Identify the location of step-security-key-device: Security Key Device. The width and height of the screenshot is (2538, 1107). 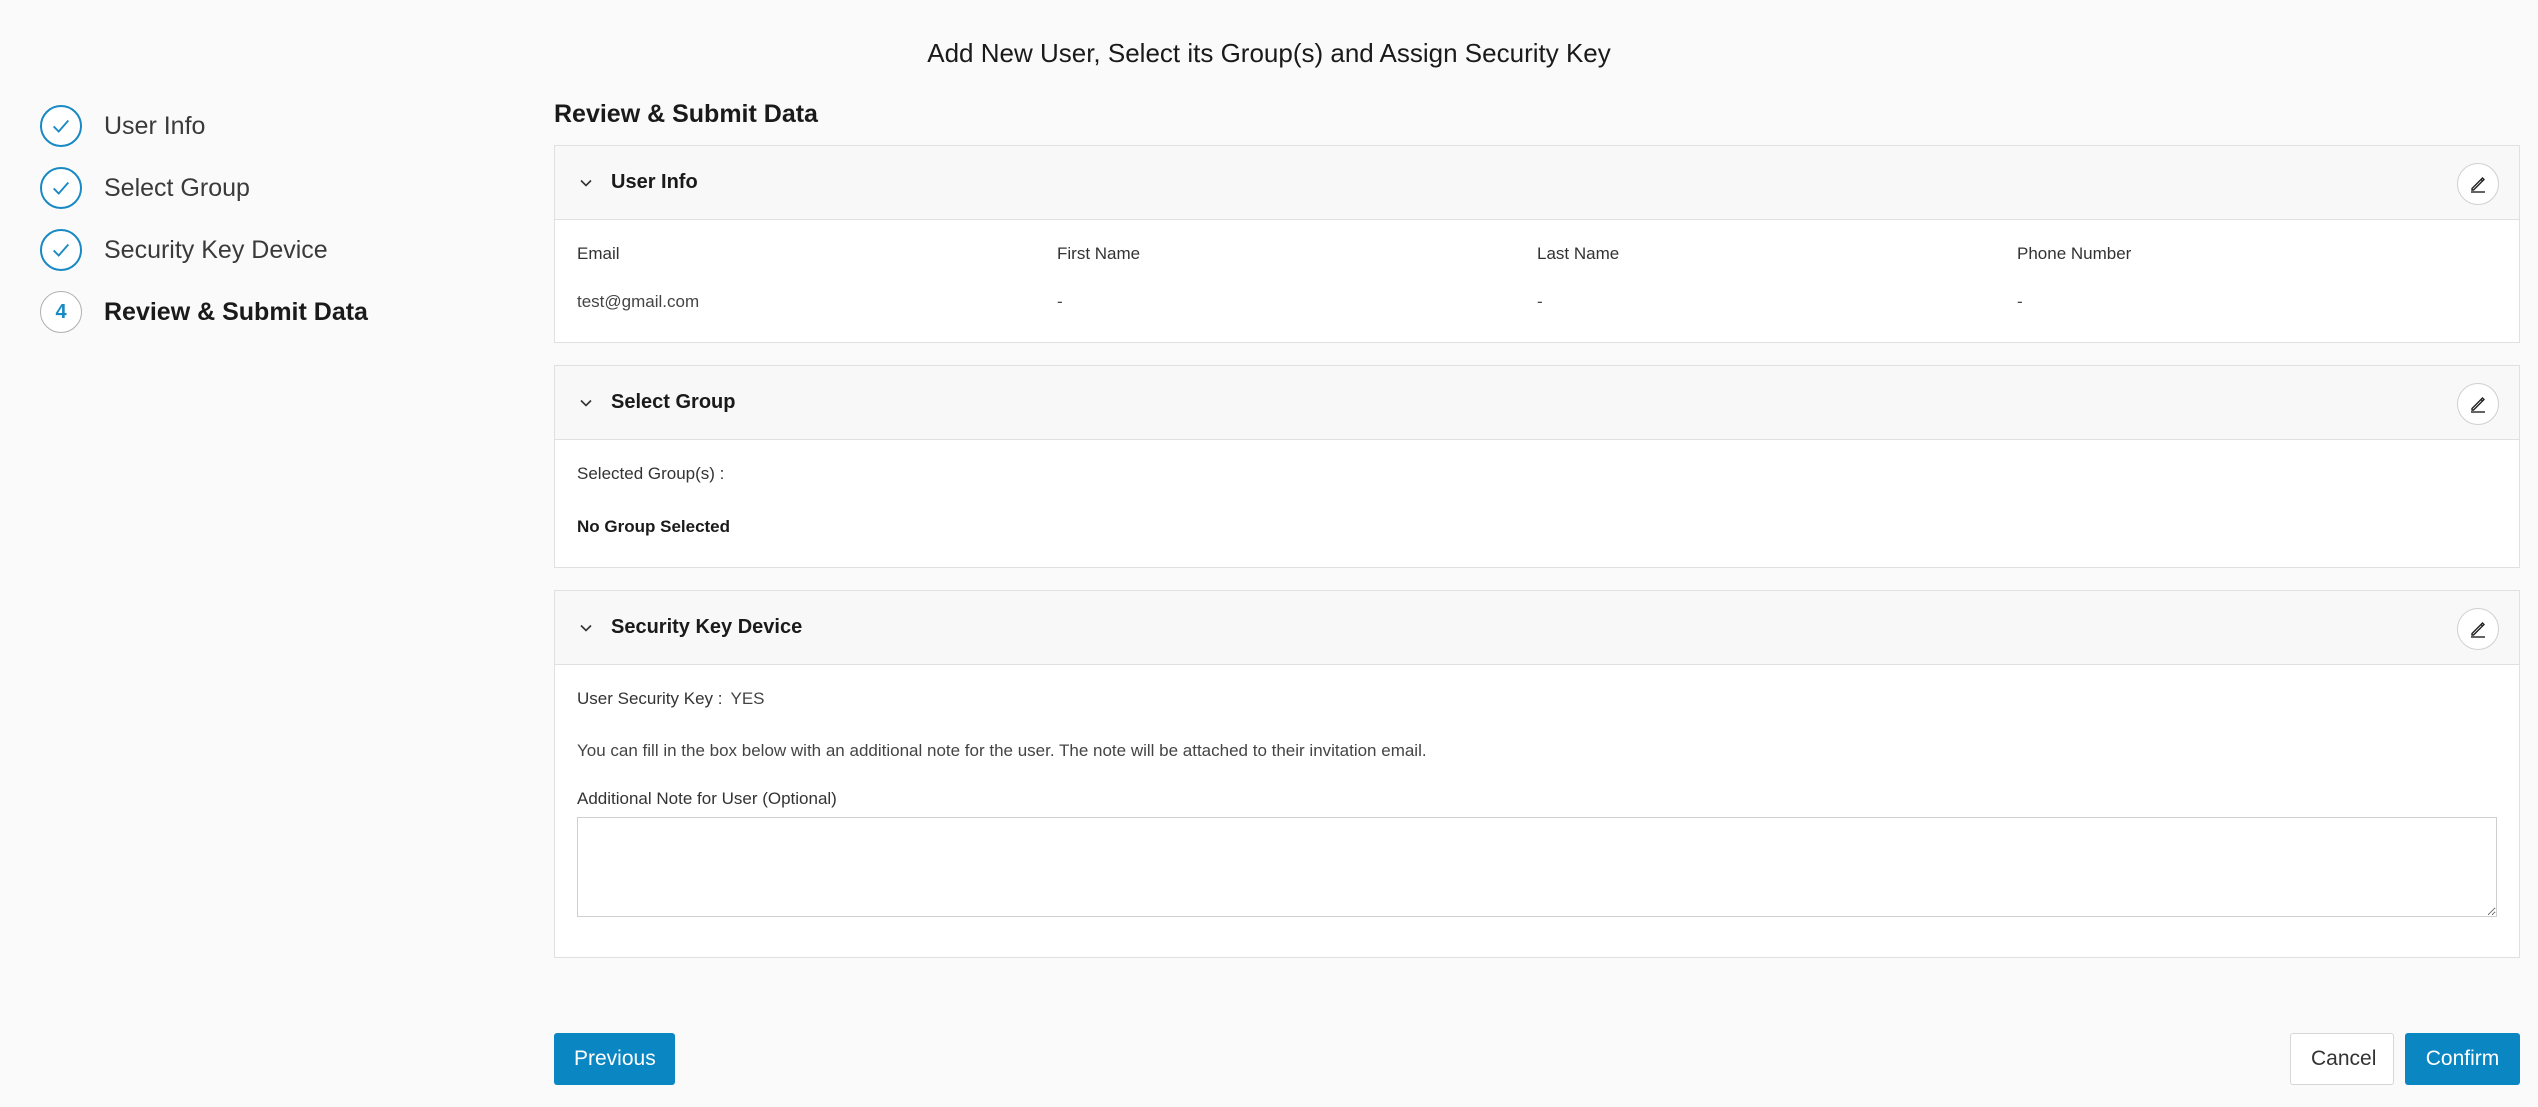
(204, 250).